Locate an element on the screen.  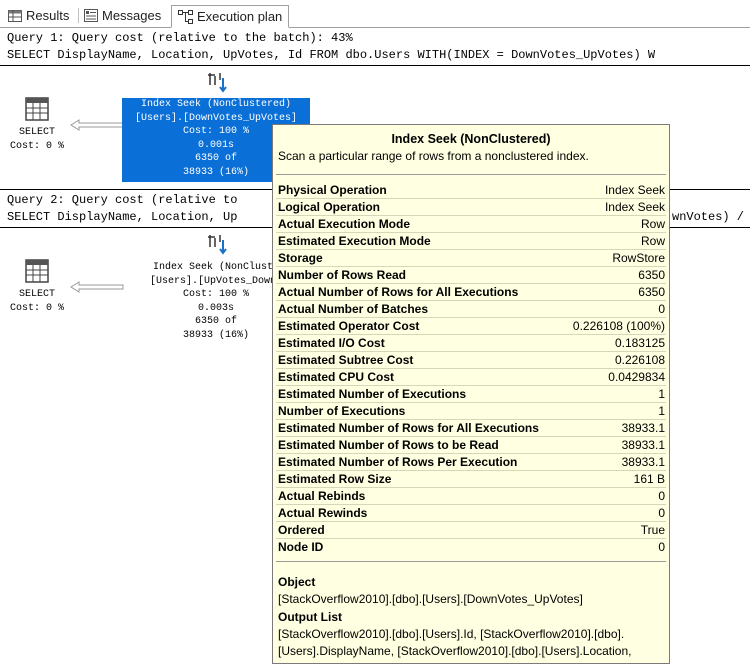
tab-separator is located at coordinates (78, 15).